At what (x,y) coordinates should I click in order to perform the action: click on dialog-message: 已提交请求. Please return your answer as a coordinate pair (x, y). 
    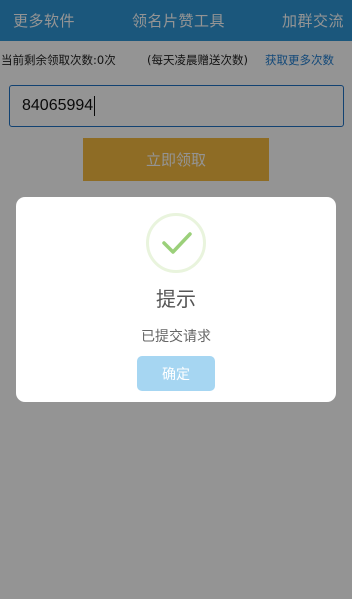
    Looking at the image, I should click on (176, 337).